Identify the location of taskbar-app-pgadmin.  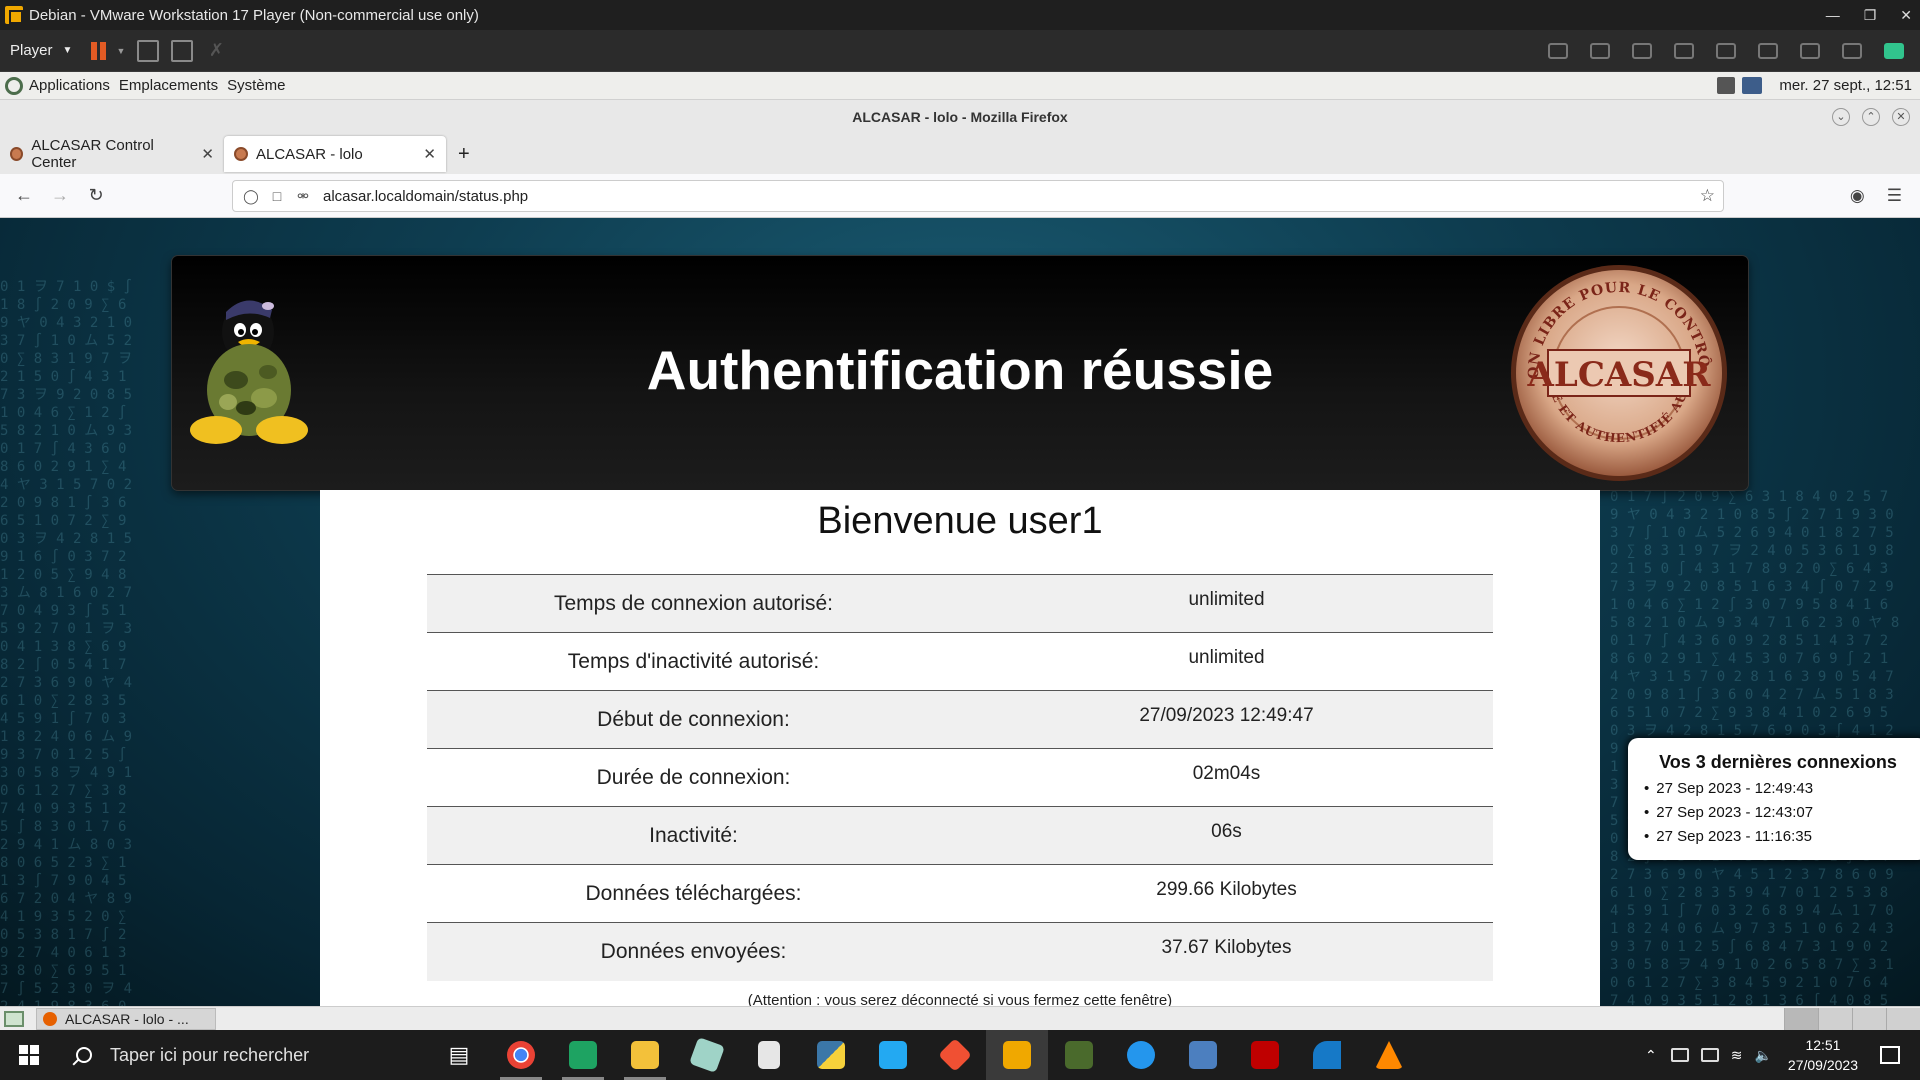
(1079, 1055).